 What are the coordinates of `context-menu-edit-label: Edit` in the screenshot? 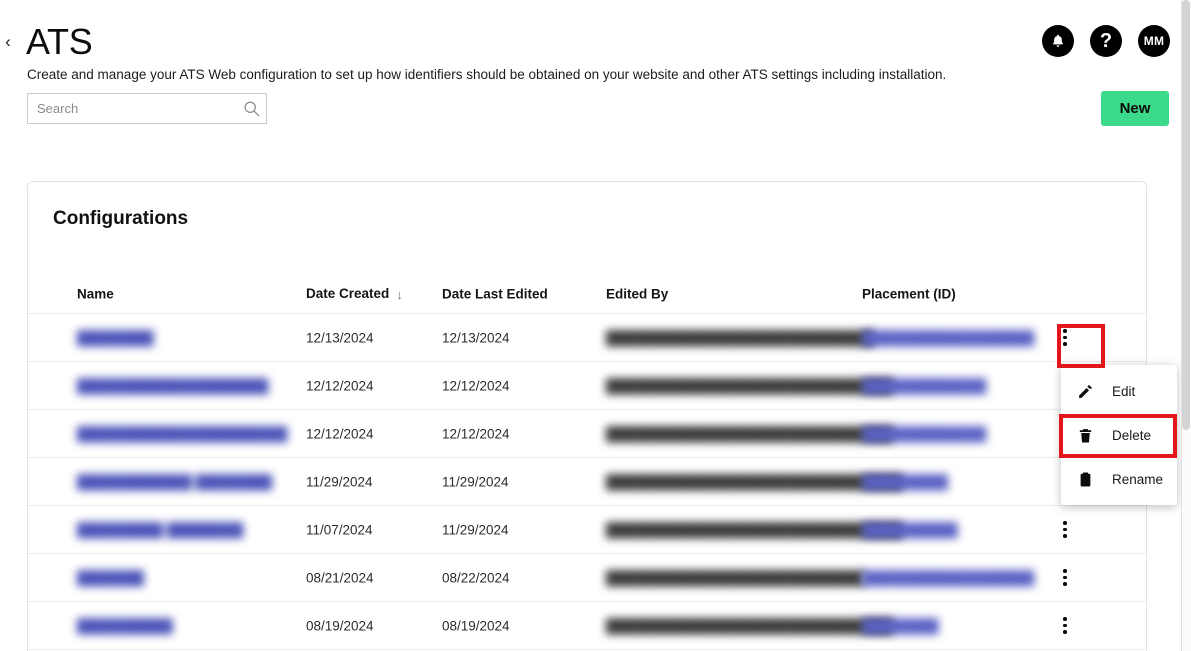 It's located at (1124, 391).